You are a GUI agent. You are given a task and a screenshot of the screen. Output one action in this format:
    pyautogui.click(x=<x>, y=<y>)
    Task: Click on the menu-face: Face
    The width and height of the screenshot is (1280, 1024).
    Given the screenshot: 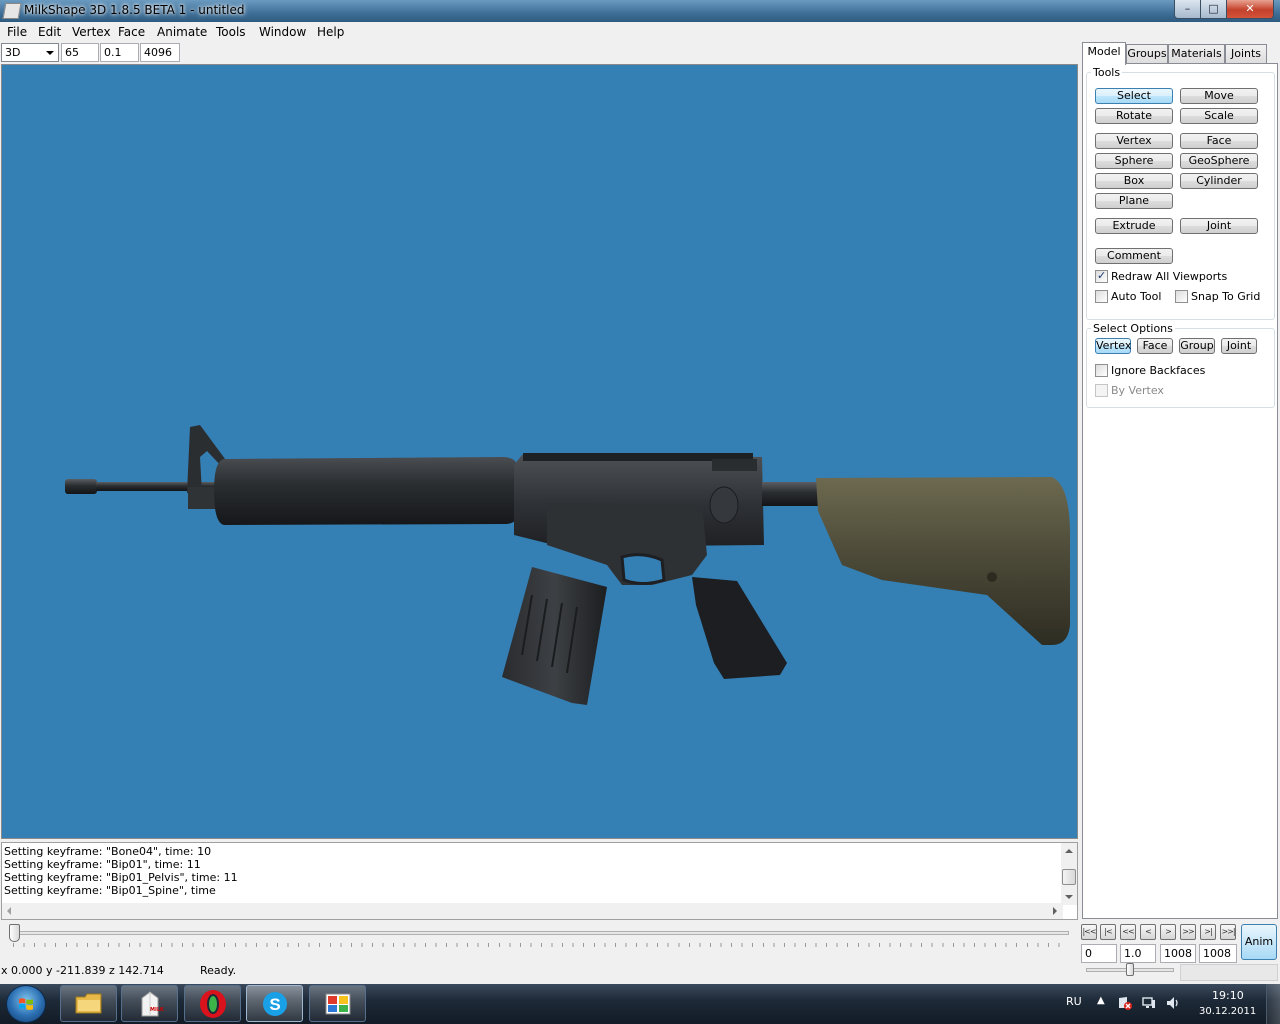 What is the action you would take?
    pyautogui.click(x=131, y=32)
    